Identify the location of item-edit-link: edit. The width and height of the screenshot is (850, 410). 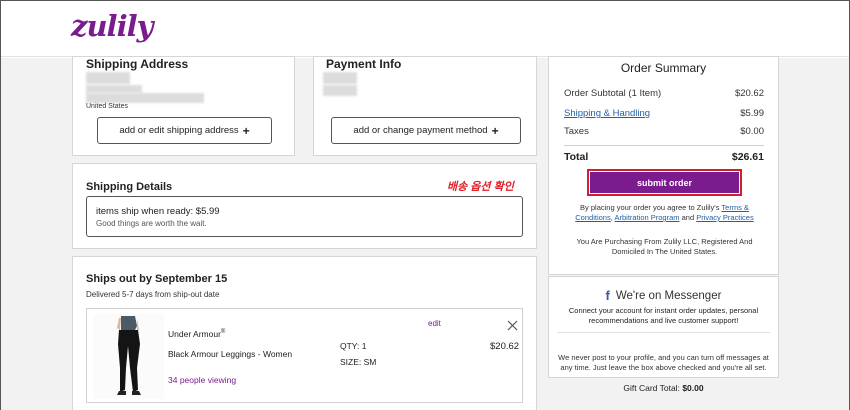
(434, 323).